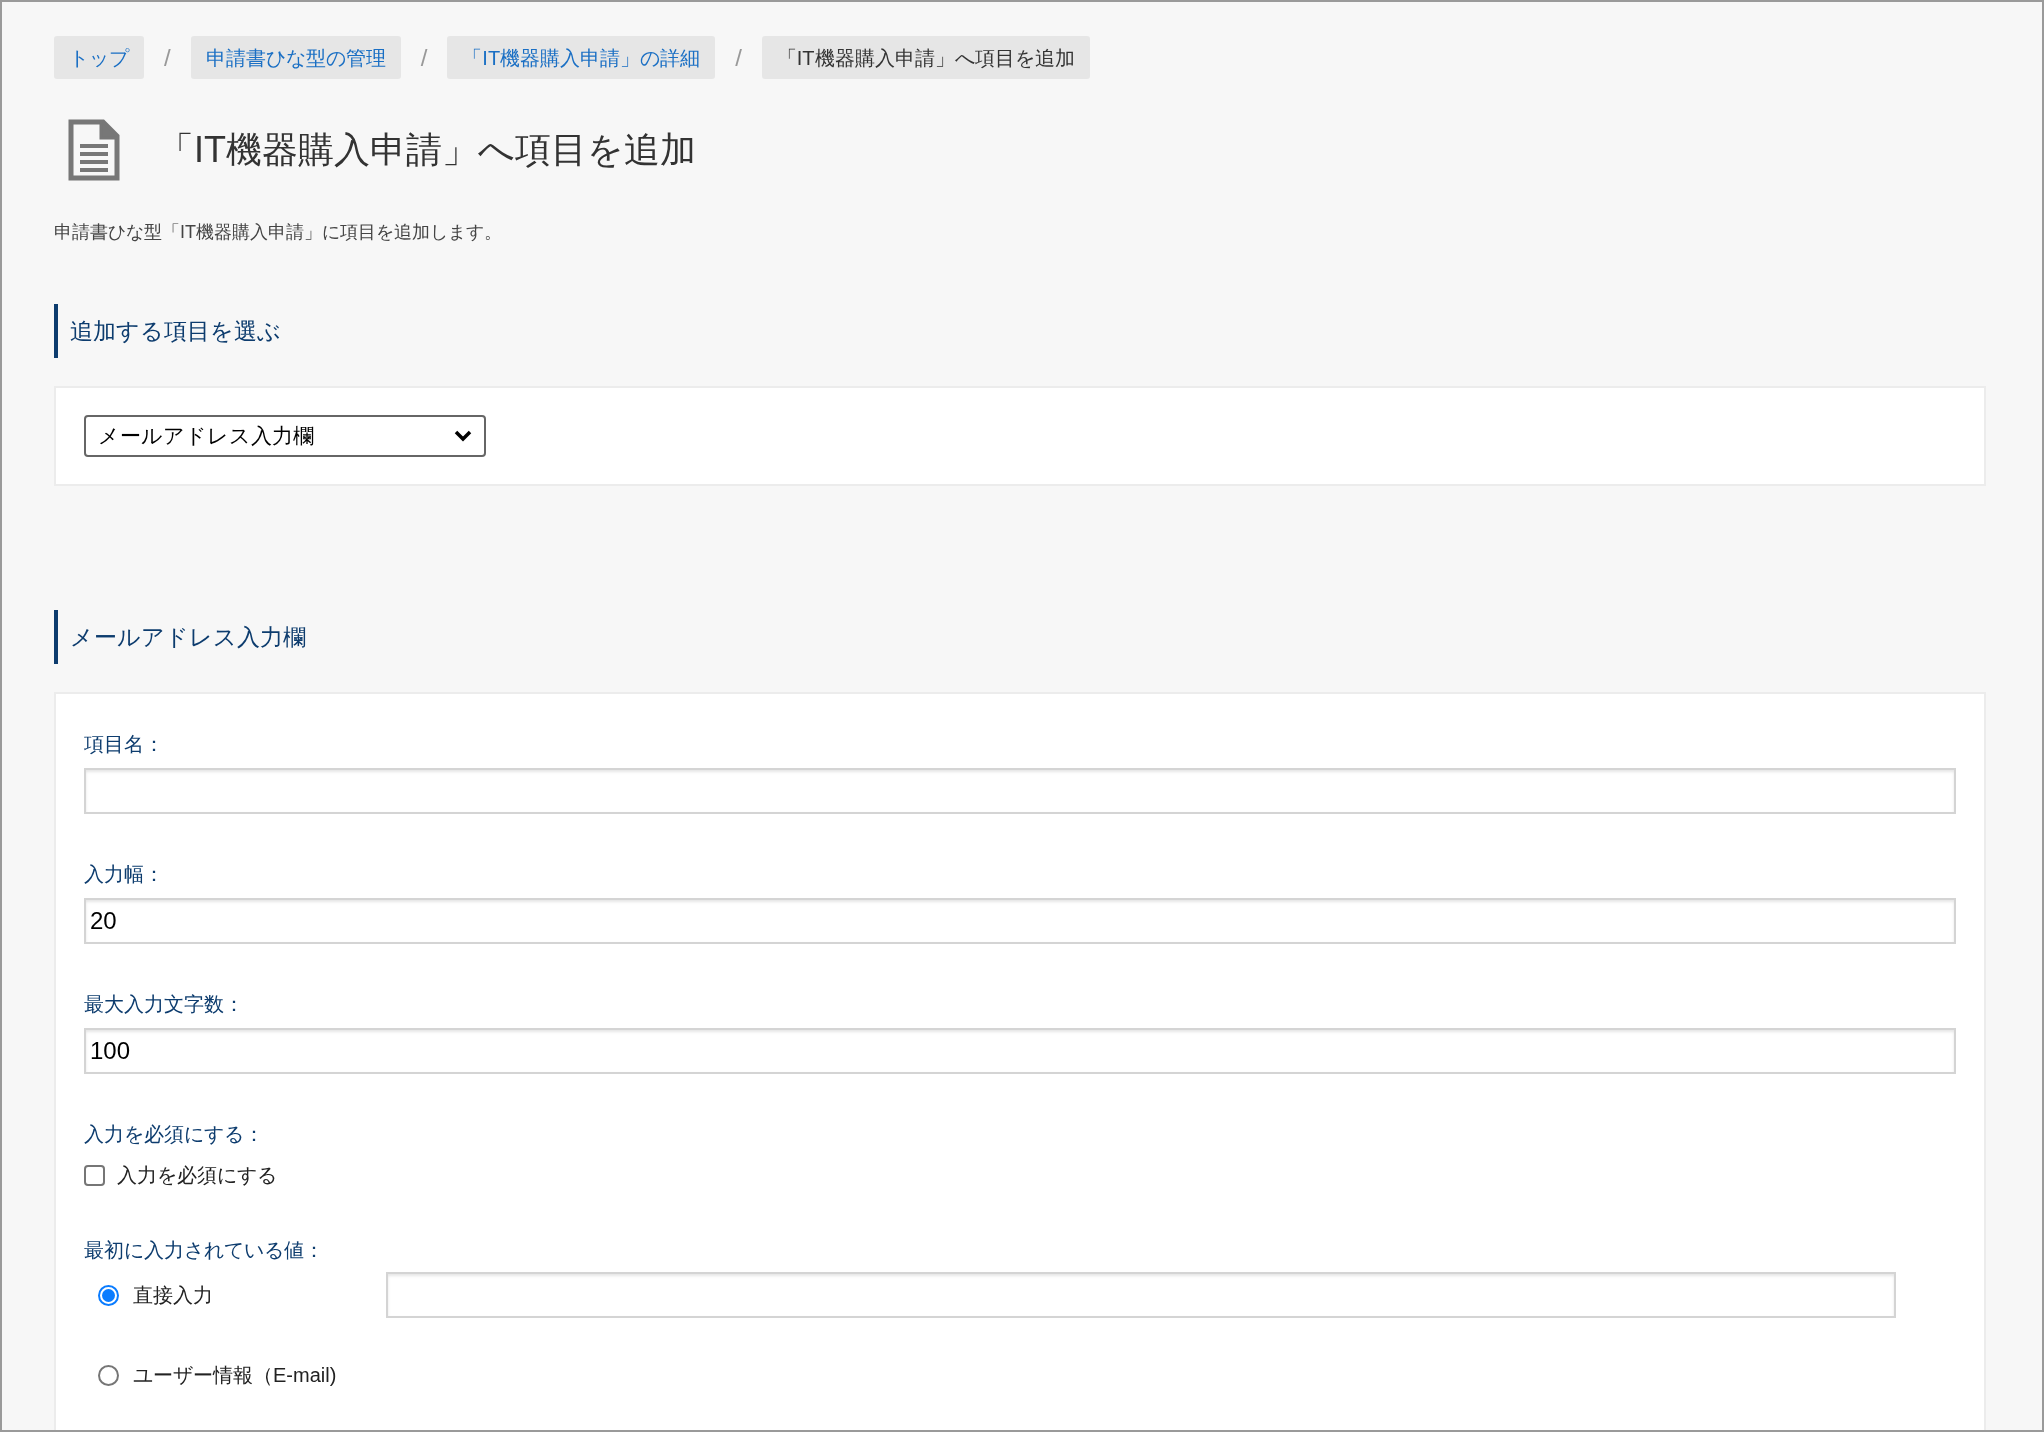  Describe the element at coordinates (174, 1134) in the screenshot. I see `field-label: 入力を必須にする：` at that location.